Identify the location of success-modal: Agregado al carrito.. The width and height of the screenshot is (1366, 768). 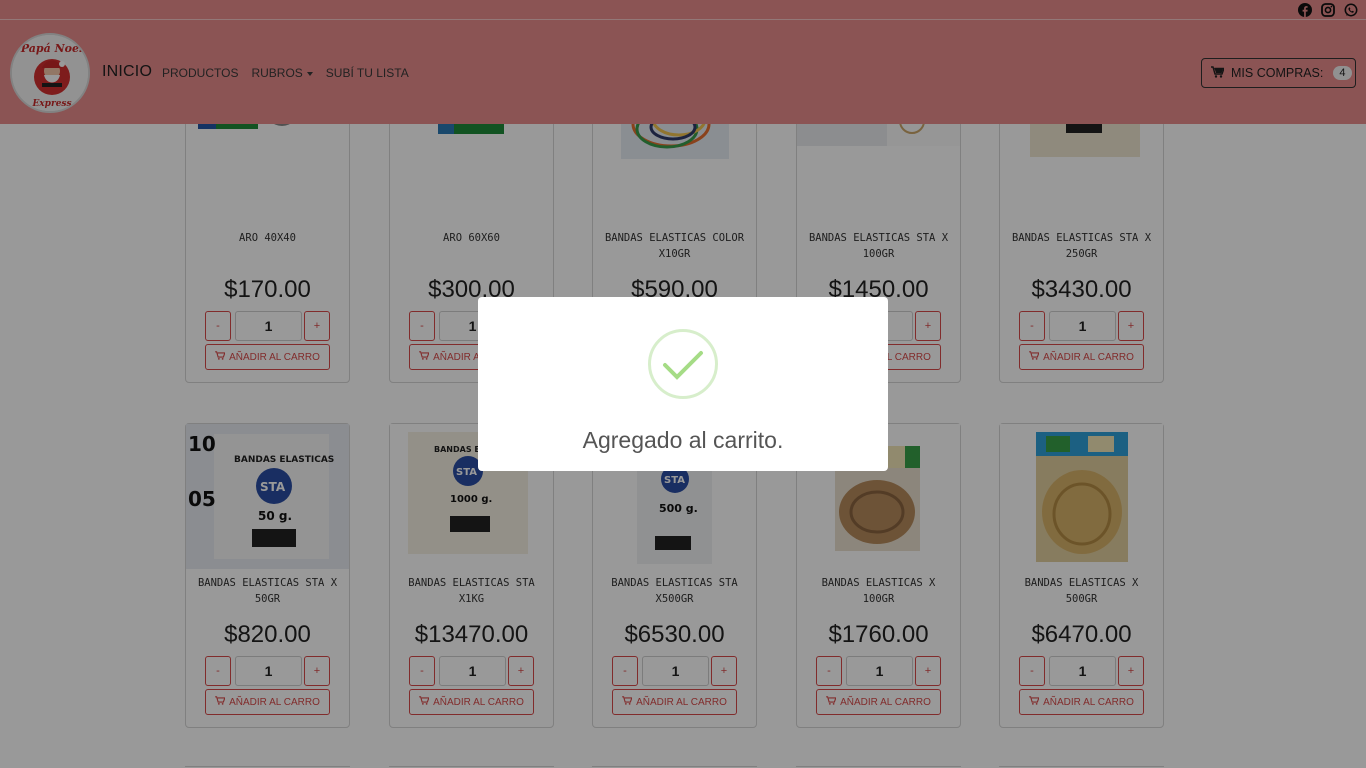
(683, 384).